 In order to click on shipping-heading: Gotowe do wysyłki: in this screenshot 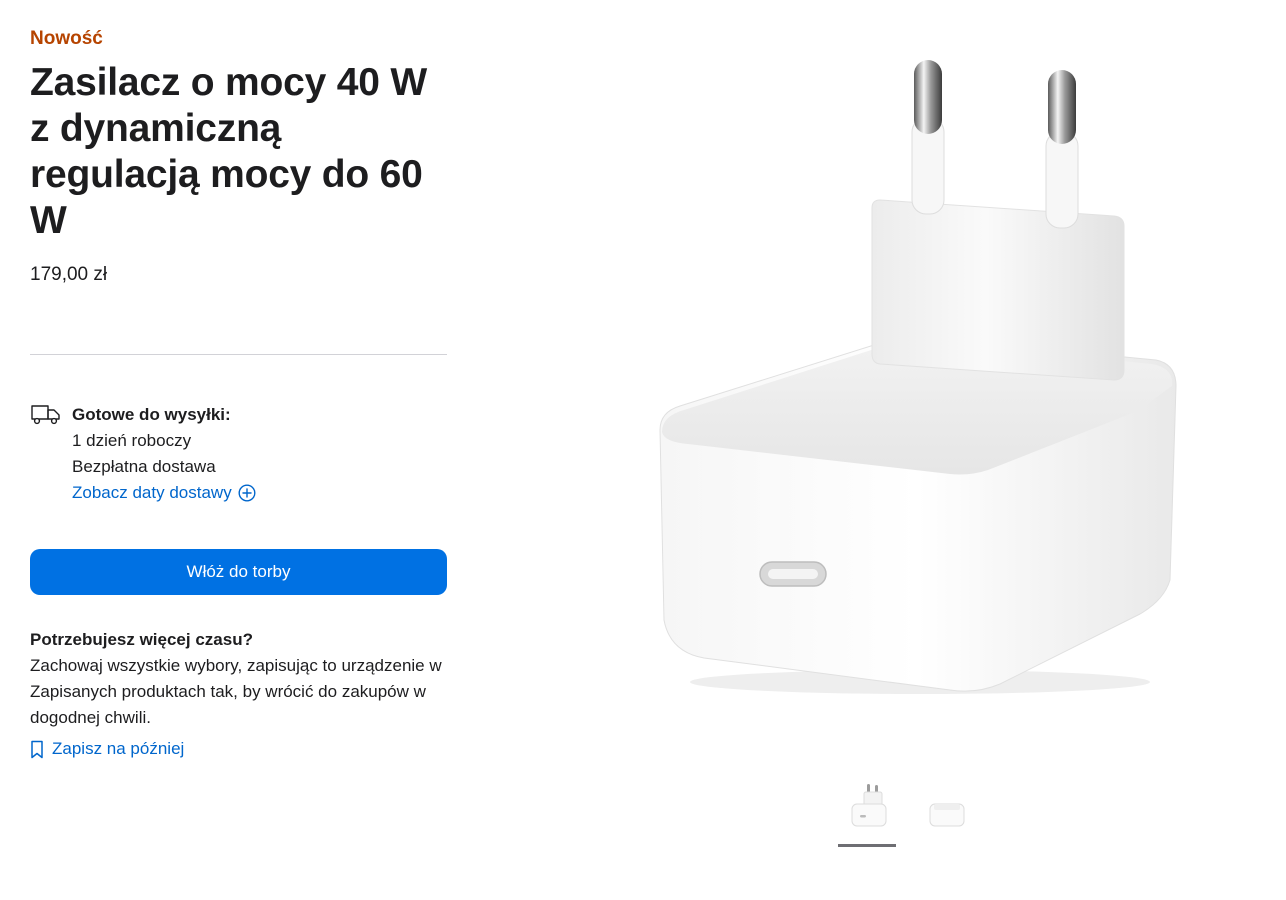, I will do `click(151, 414)`.